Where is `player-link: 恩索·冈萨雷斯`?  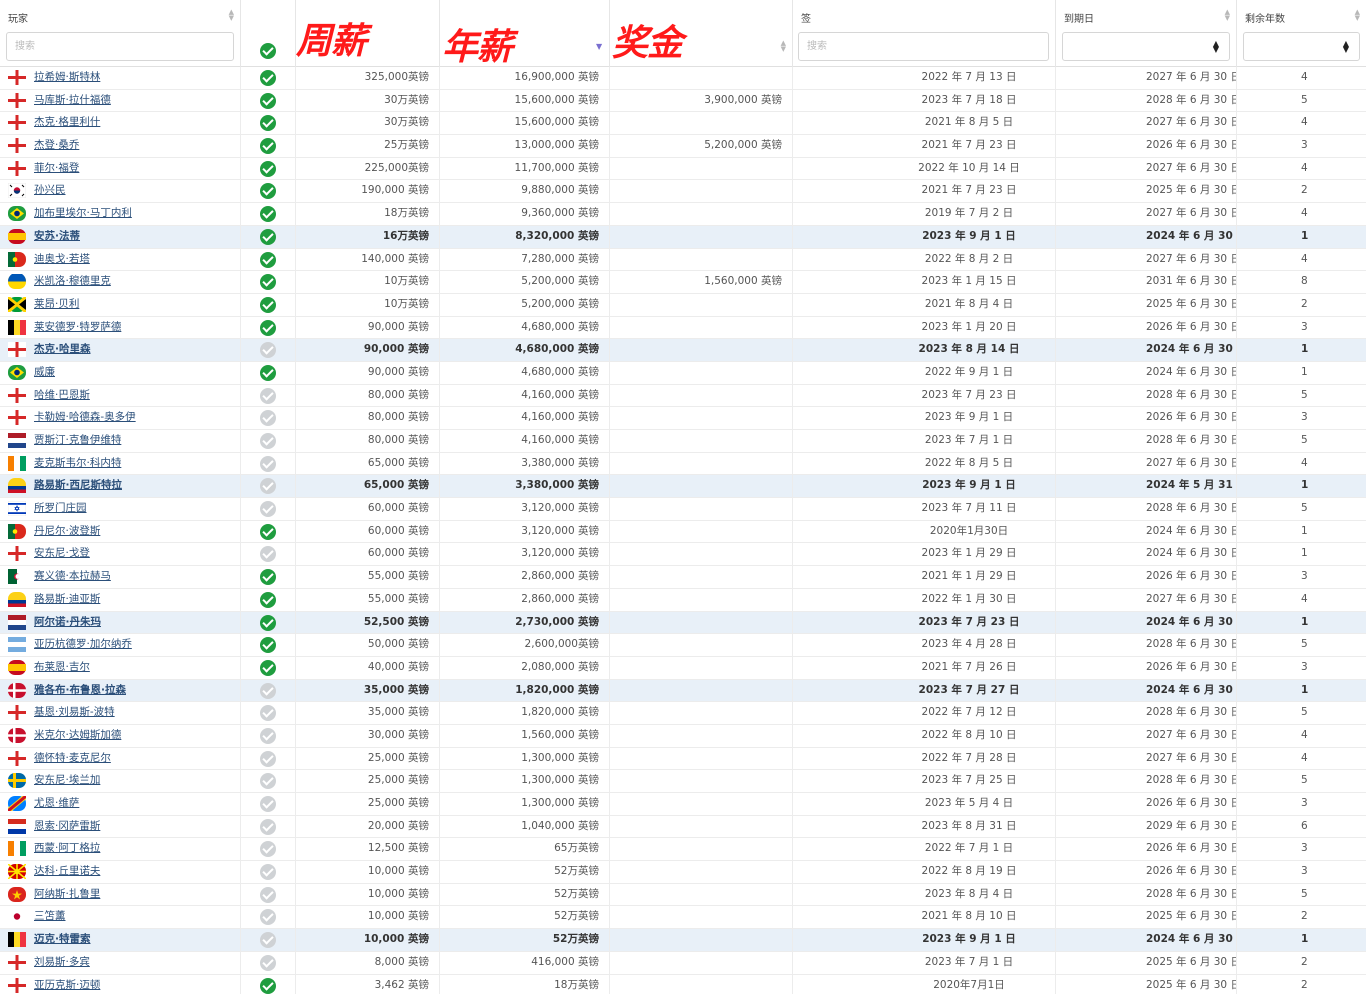
player-link: 恩索·冈萨雷斯 is located at coordinates (67, 826).